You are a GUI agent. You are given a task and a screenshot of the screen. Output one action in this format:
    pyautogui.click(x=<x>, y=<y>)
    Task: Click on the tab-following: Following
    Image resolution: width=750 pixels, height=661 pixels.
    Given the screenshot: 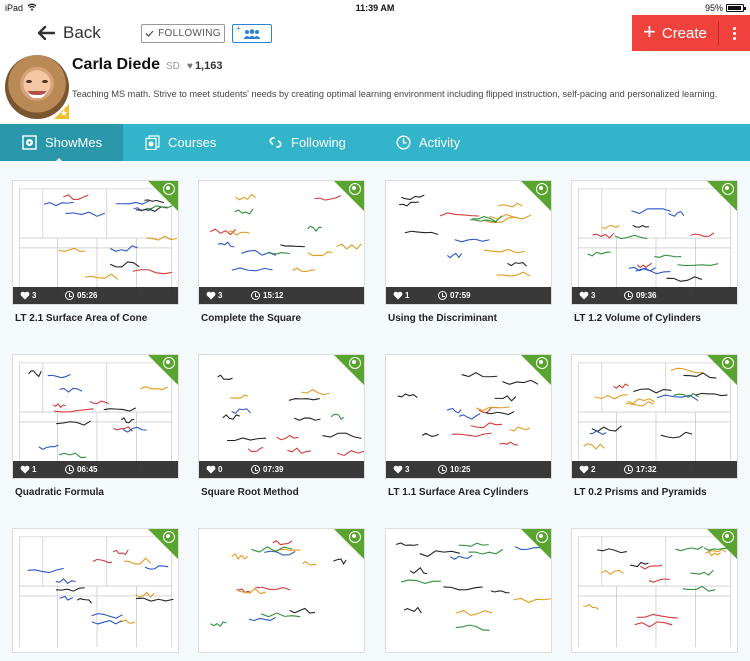 What is the action you would take?
    pyautogui.click(x=310, y=142)
    